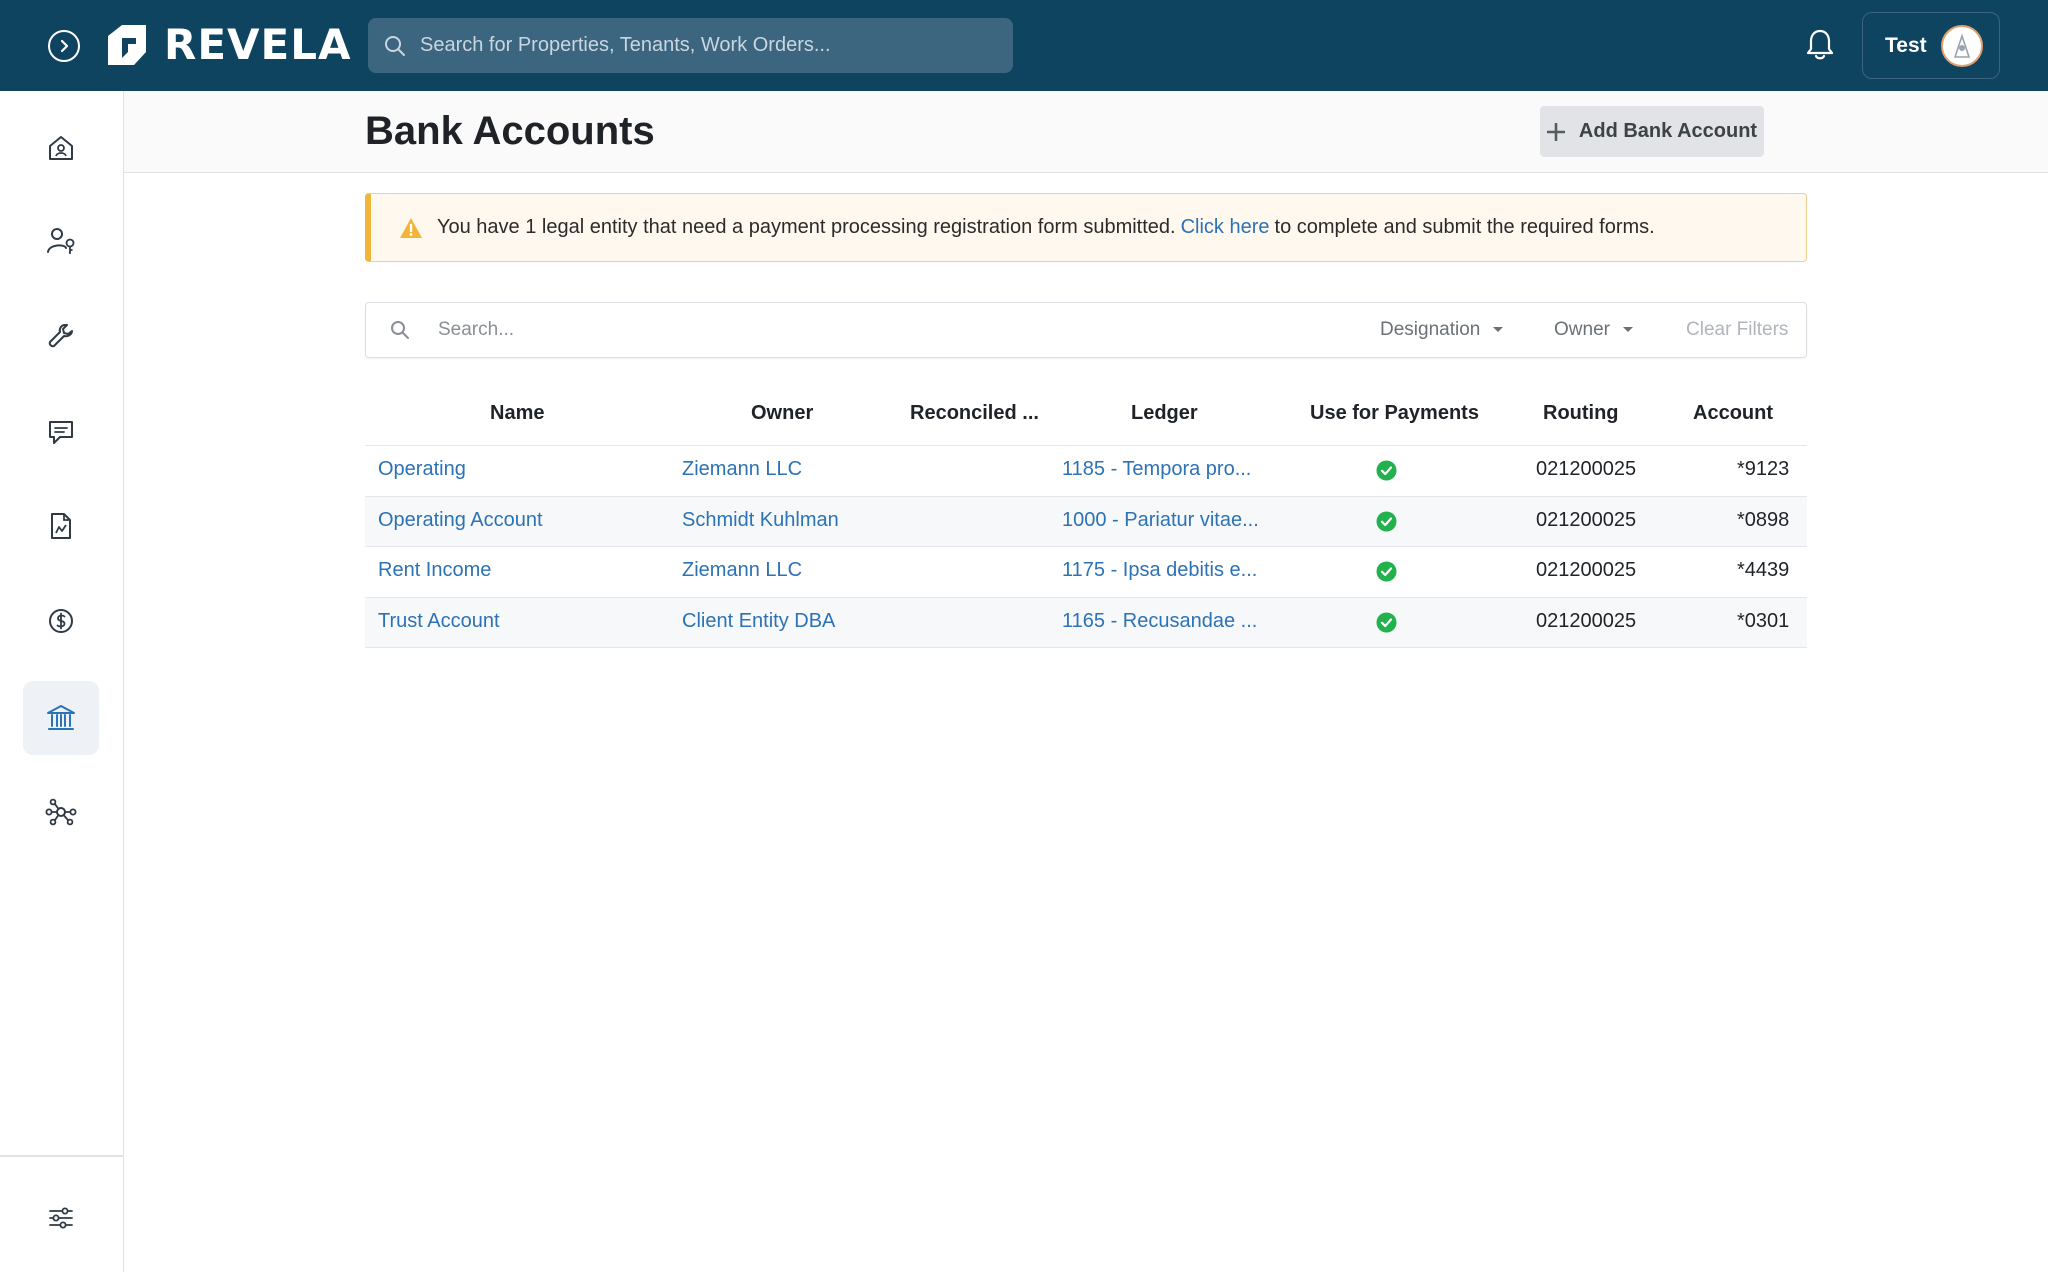  What do you see at coordinates (1906, 45) in the screenshot?
I see `user-name: Test` at bounding box center [1906, 45].